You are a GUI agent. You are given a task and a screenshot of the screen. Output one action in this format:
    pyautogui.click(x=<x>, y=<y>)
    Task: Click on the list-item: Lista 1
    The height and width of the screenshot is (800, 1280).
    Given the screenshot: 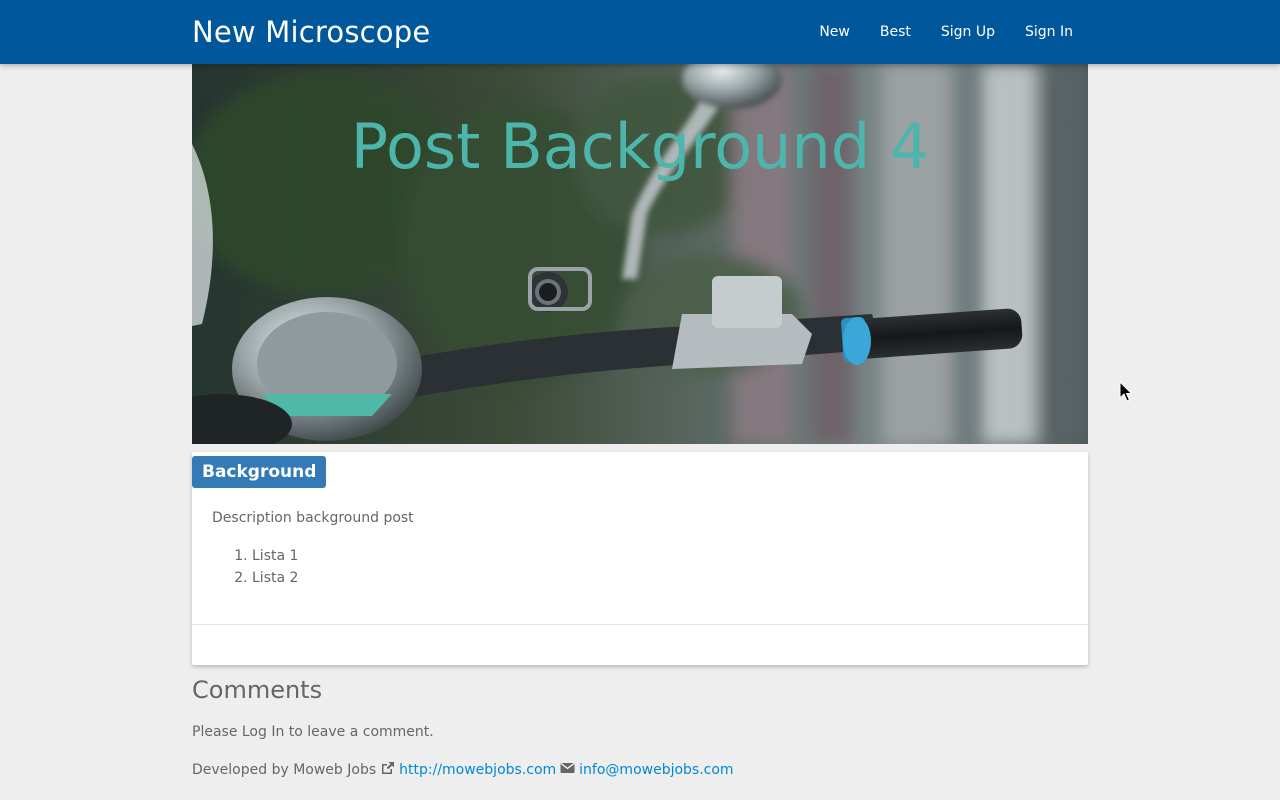 What is the action you would take?
    pyautogui.click(x=275, y=556)
    